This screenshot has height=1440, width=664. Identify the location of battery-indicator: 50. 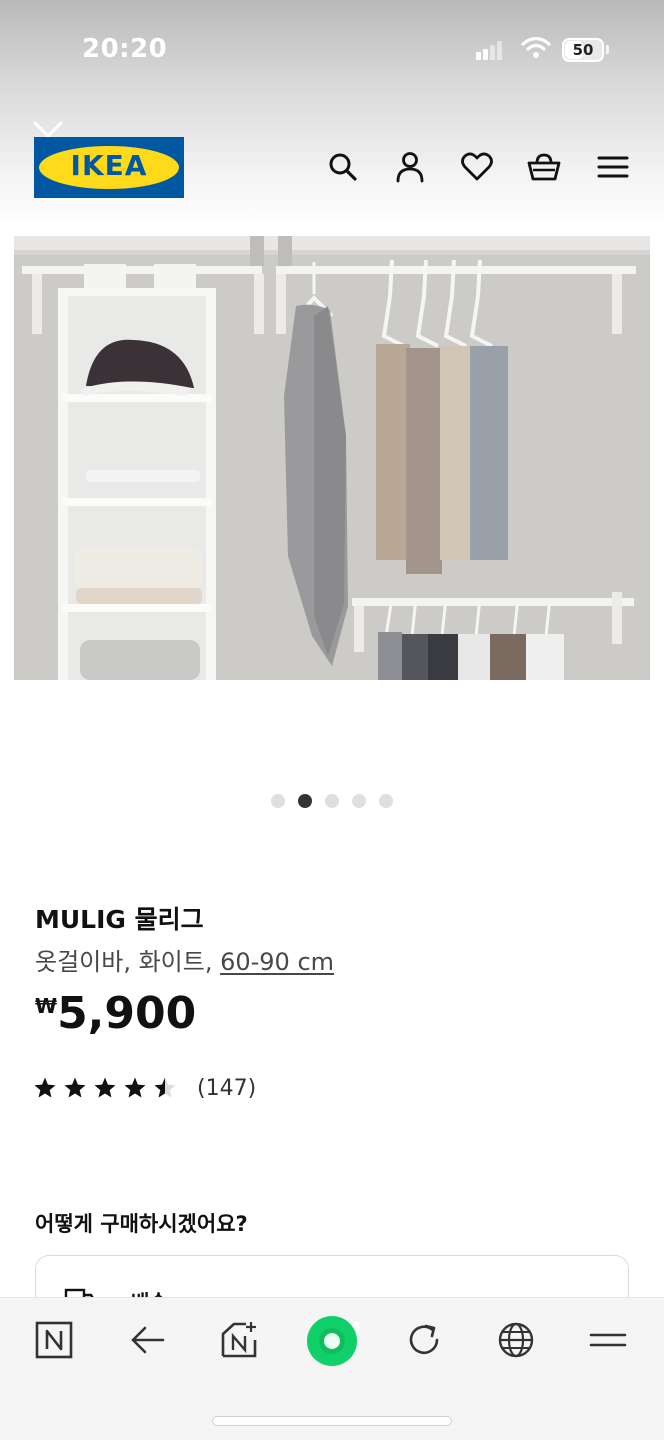
(583, 50).